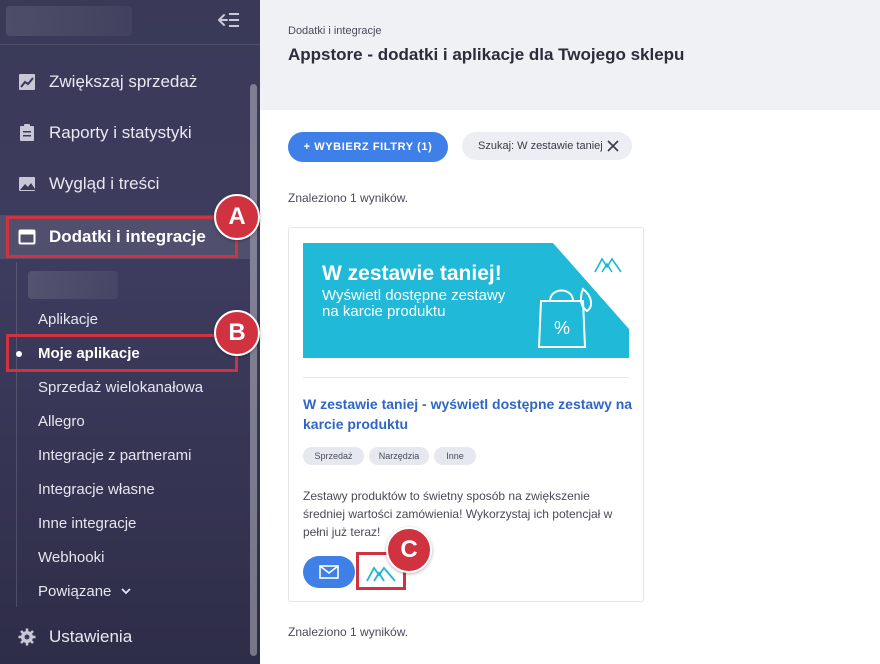 The height and width of the screenshot is (664, 880). What do you see at coordinates (120, 387) in the screenshot?
I see `submenu-item-multichannel: Sprzedaż wielokanałowa` at bounding box center [120, 387].